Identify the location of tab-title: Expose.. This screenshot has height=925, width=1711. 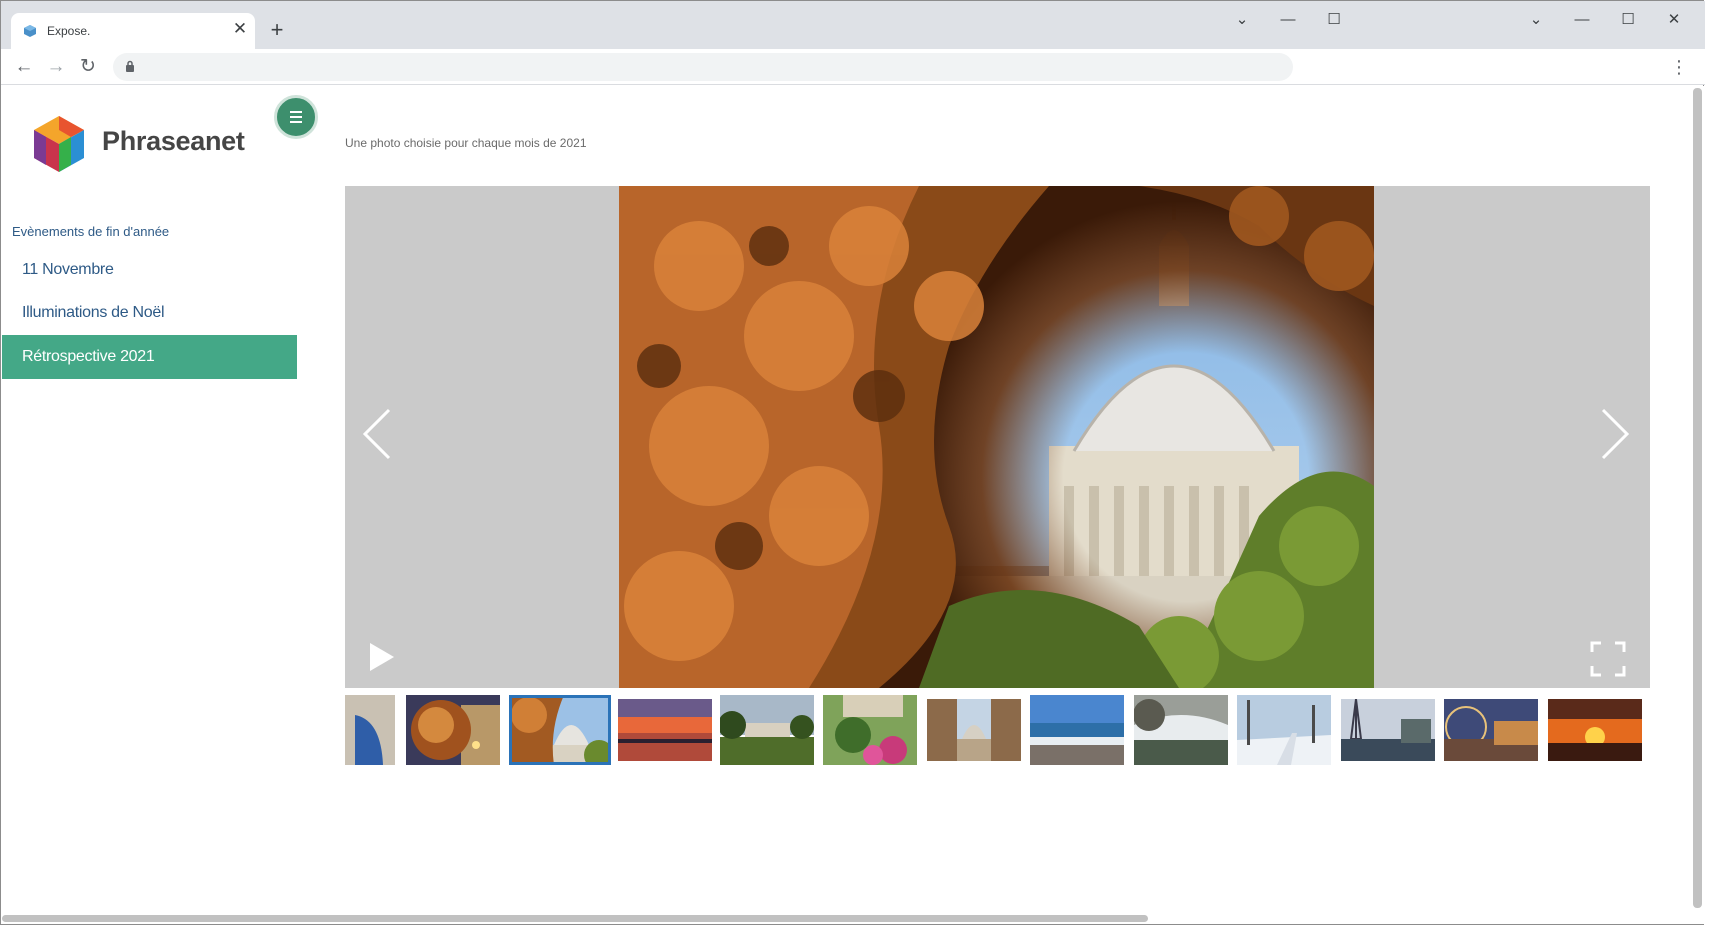
(69, 31).